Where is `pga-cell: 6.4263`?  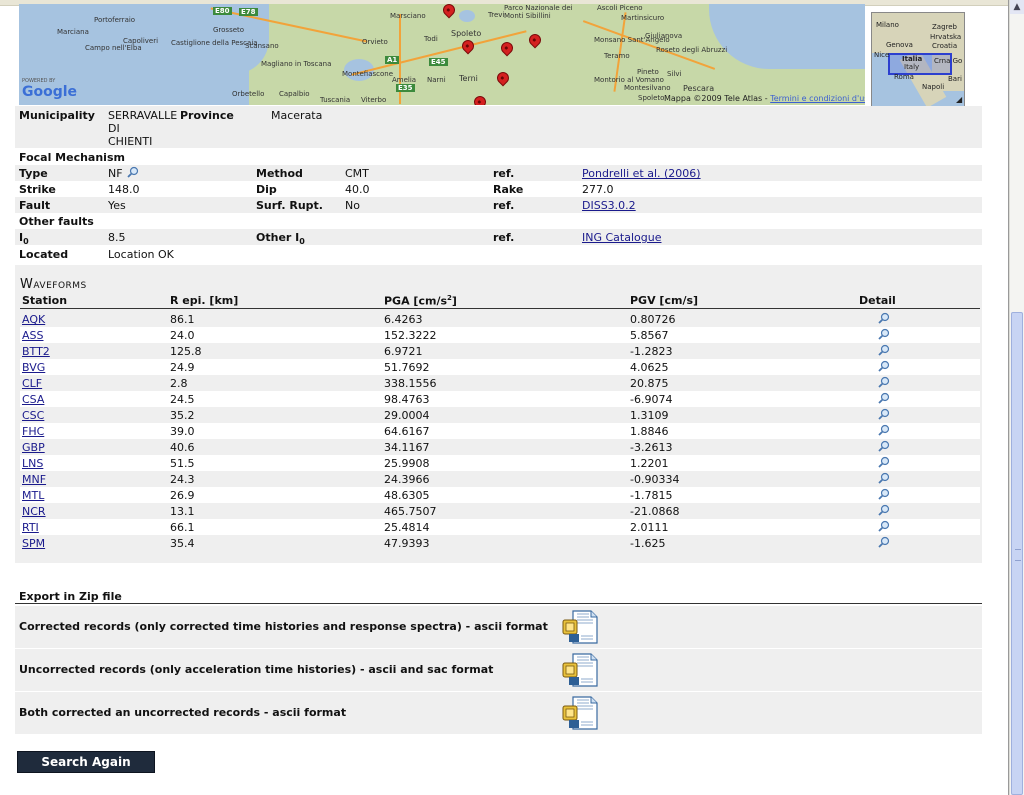
pga-cell: 6.4263 is located at coordinates (403, 319).